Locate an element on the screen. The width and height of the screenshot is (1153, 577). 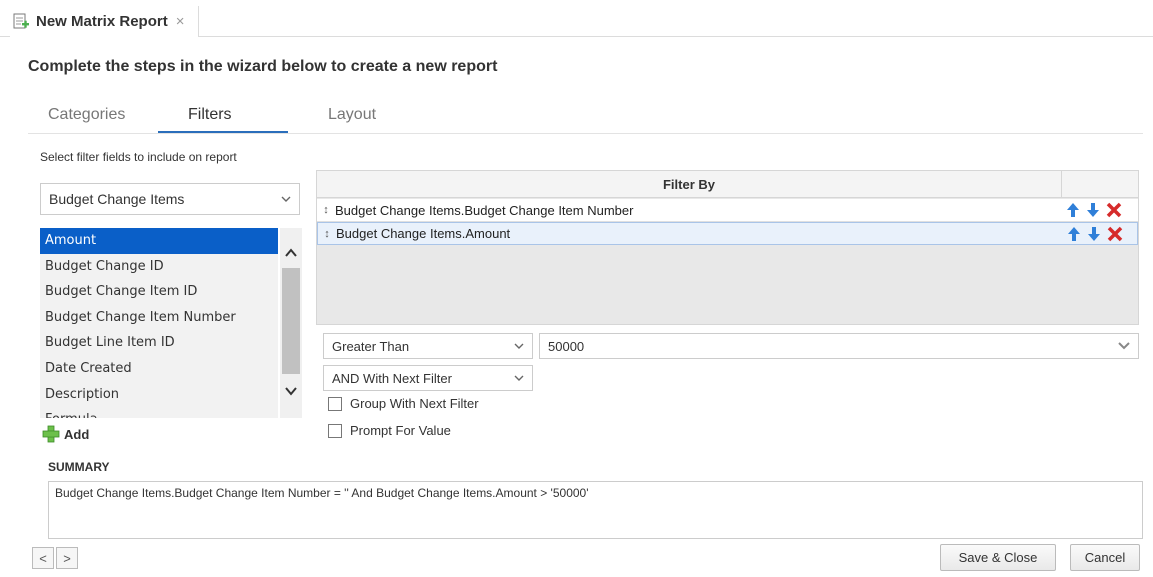
category-select: Budget Change Items is located at coordinates (170, 199).